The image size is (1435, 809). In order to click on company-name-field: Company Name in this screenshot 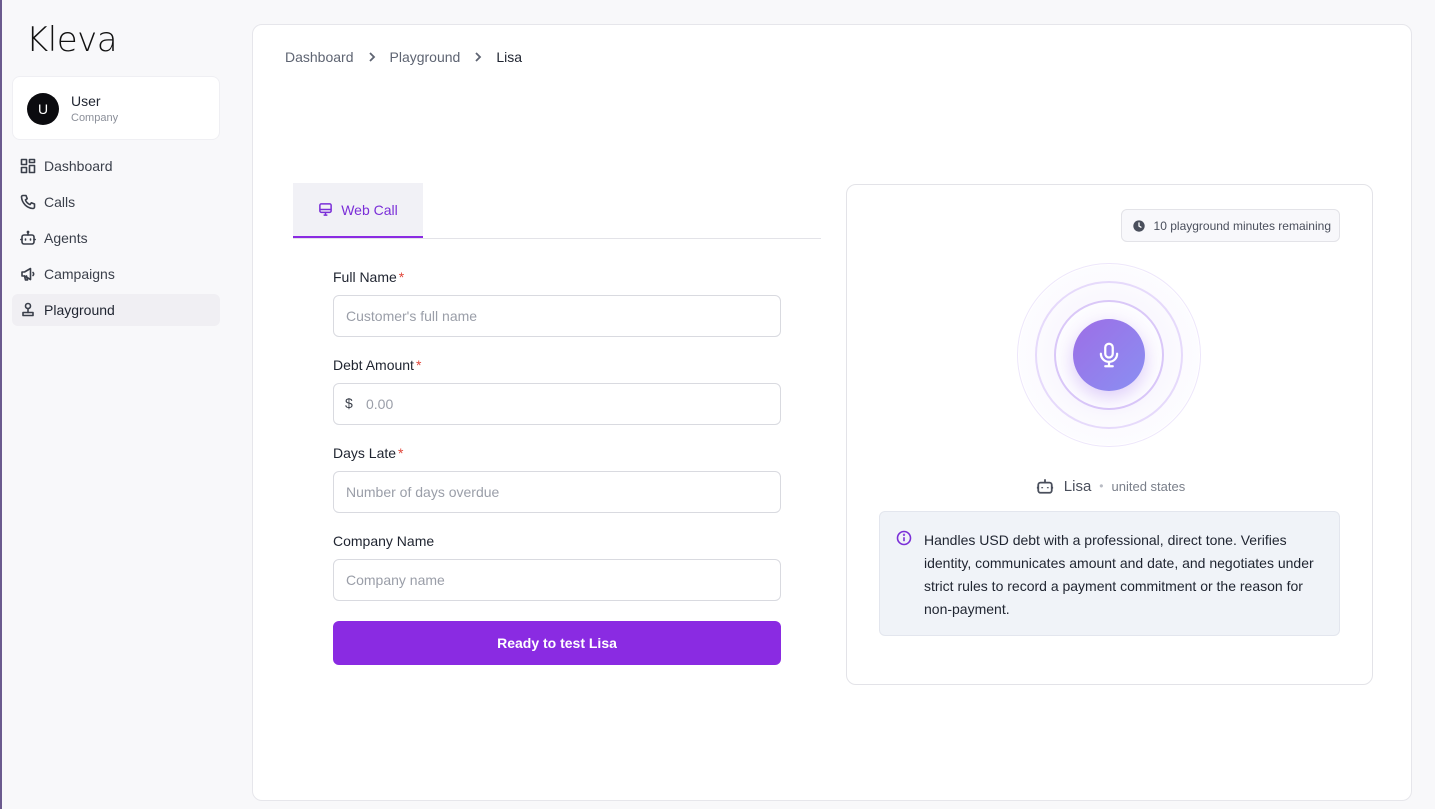, I will do `click(557, 567)`.